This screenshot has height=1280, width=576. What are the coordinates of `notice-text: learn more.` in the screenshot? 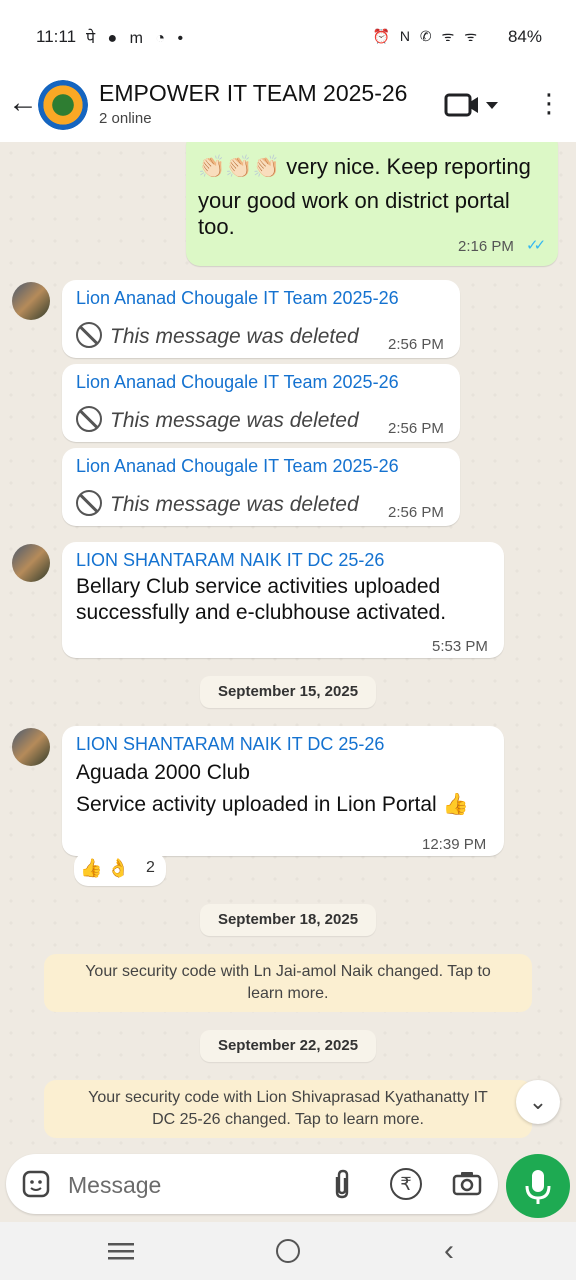 It's located at (288, 993).